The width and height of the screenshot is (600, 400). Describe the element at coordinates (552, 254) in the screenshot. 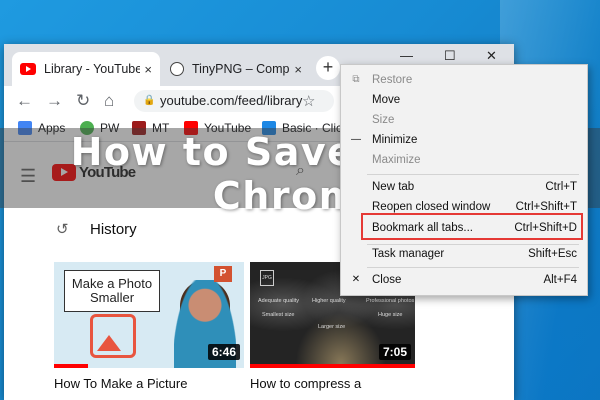

I see `menu-item-shortcut: Shift+Esc` at that location.